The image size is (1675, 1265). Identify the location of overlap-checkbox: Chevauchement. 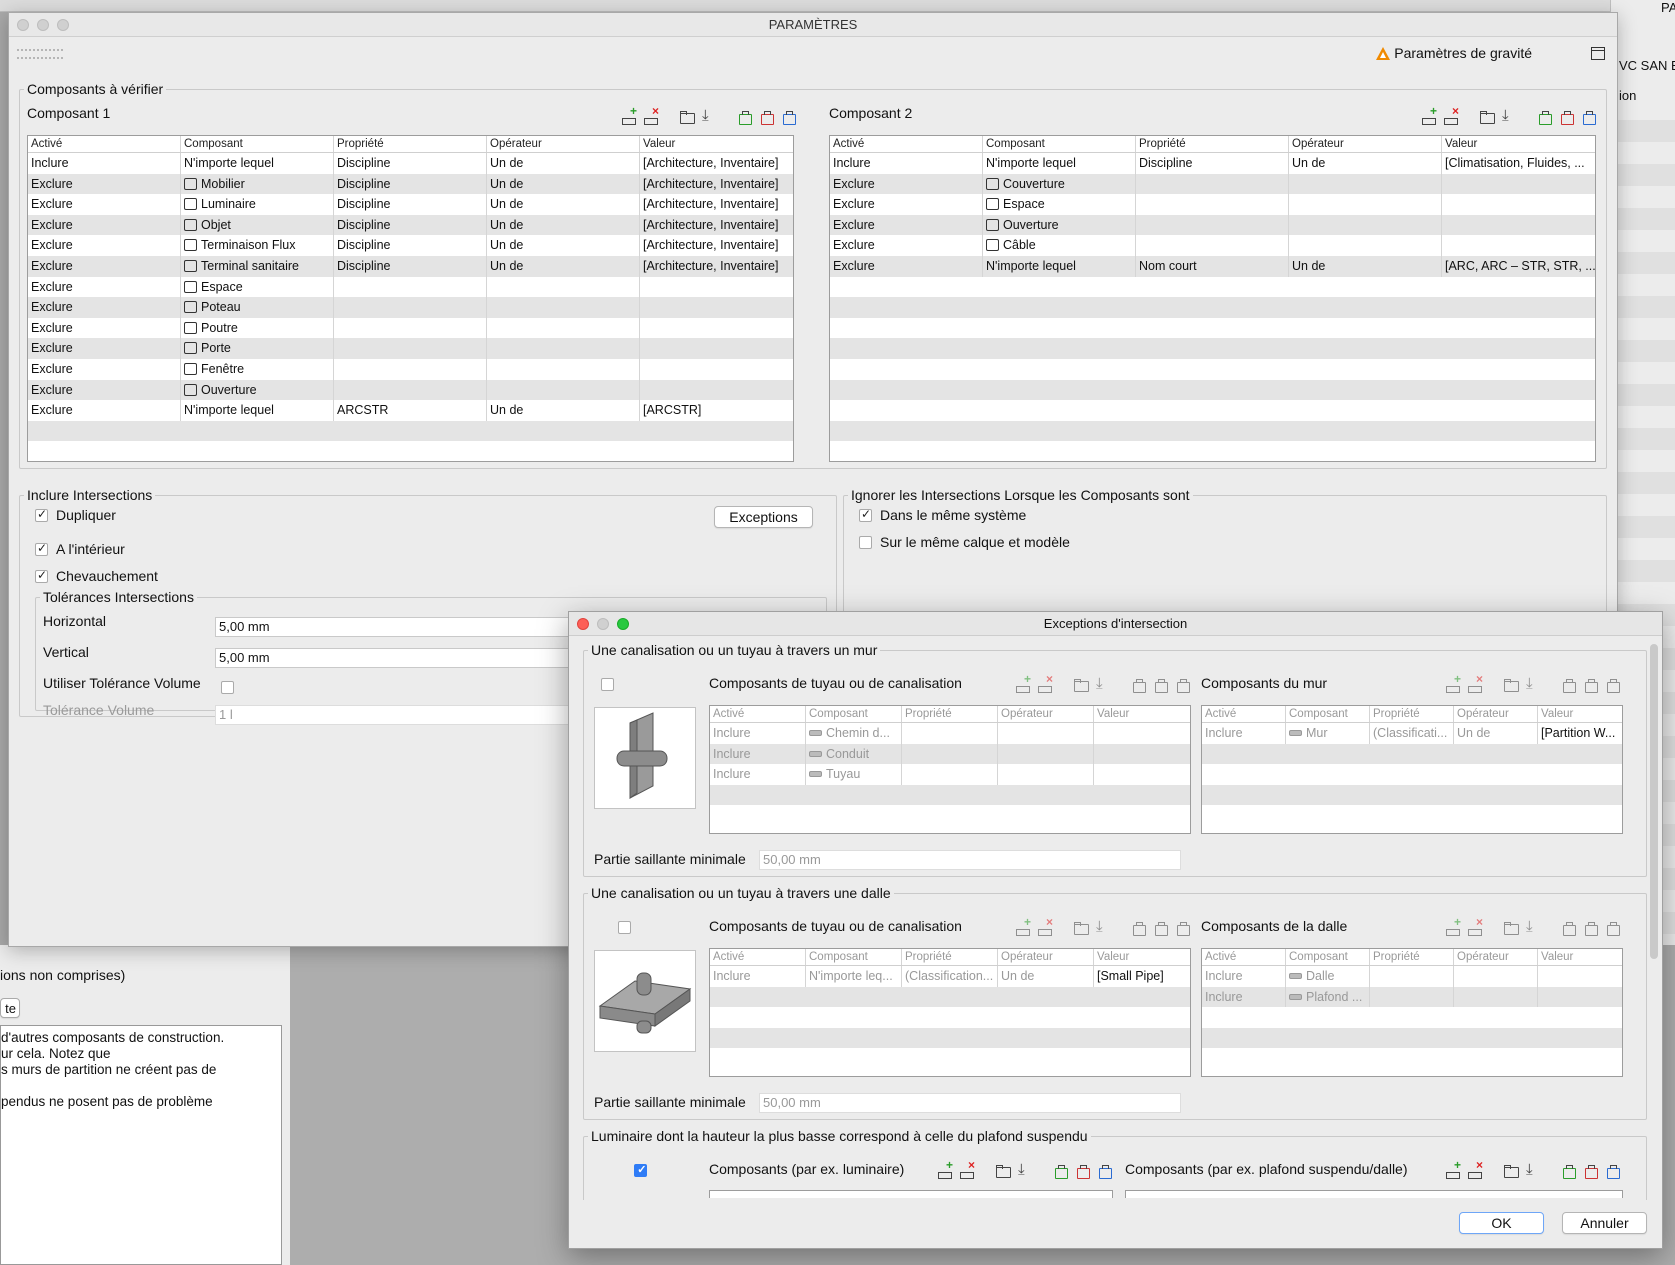
(96, 576).